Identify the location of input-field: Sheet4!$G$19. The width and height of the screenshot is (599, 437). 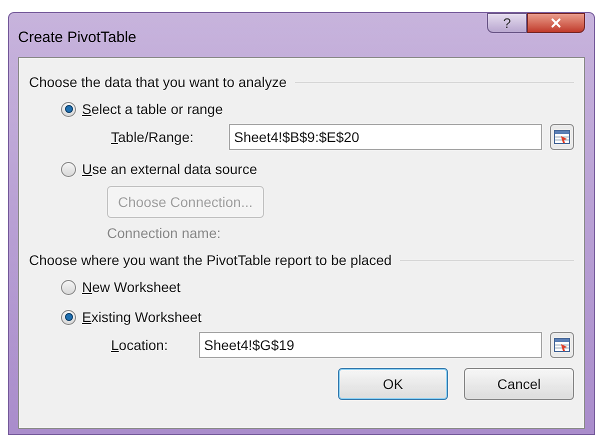
(370, 345).